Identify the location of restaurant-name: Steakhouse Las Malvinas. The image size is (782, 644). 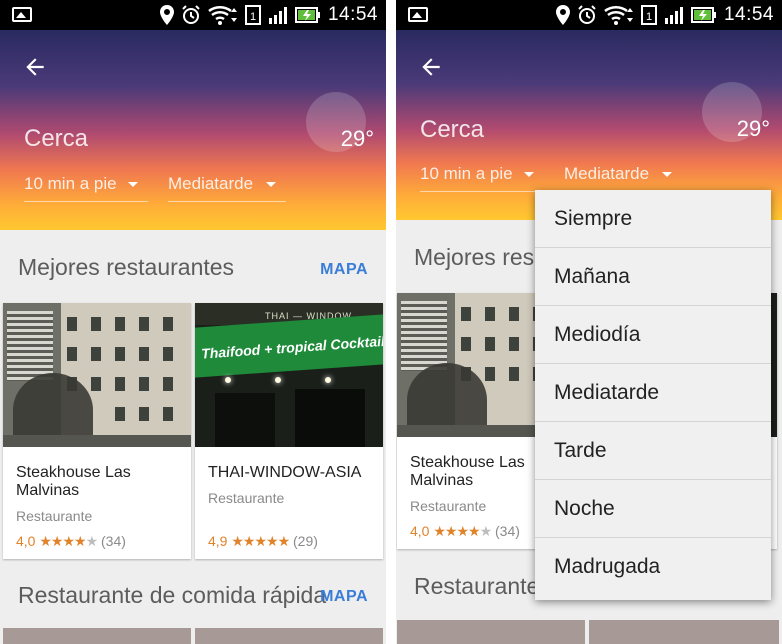
(73, 481).